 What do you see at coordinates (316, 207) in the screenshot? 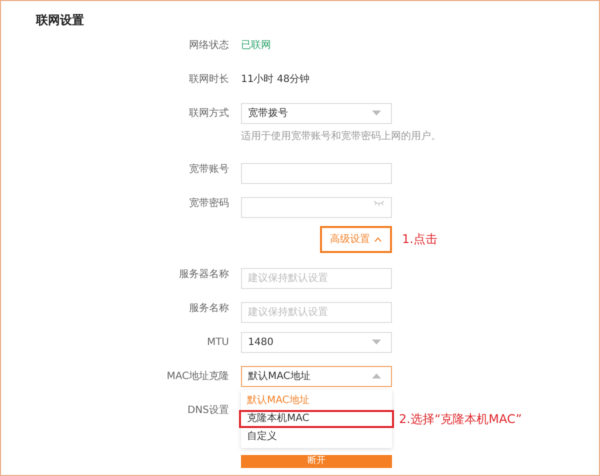
I see `password-field` at bounding box center [316, 207].